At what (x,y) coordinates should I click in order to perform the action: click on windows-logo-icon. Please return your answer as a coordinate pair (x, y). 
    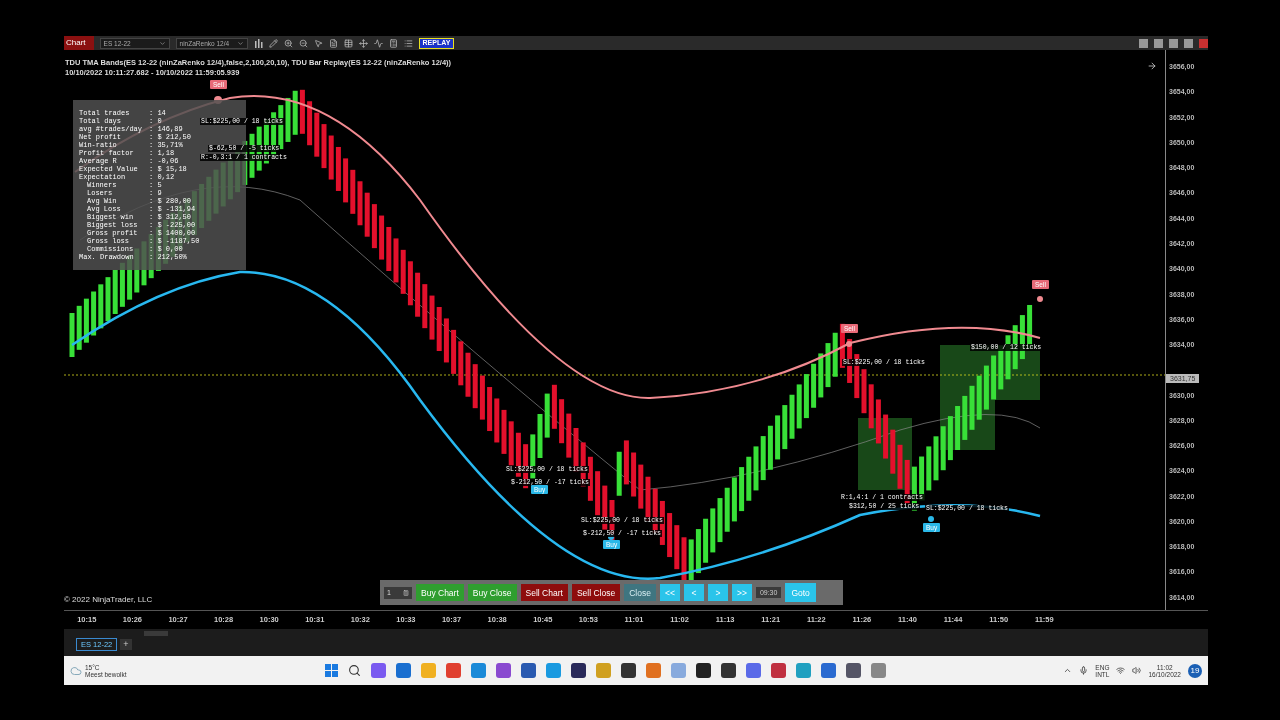
    Looking at the image, I should click on (331, 670).